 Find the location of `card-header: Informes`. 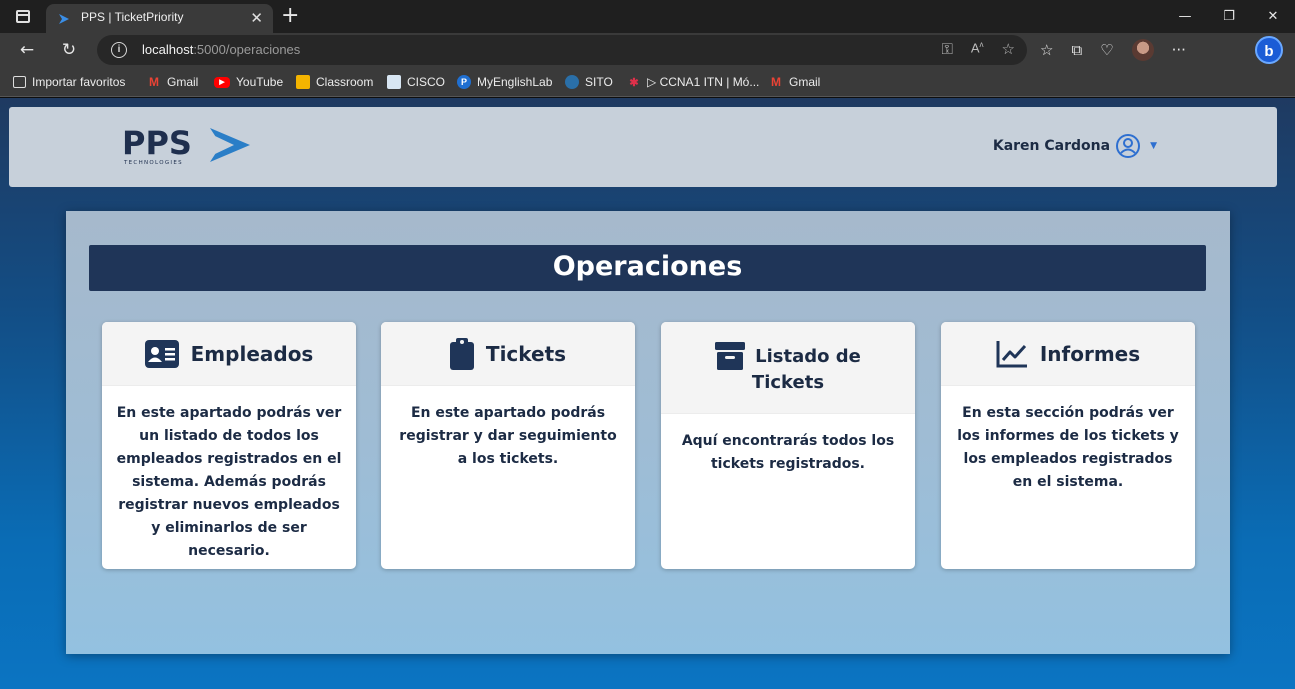

card-header: Informes is located at coordinates (1068, 354).